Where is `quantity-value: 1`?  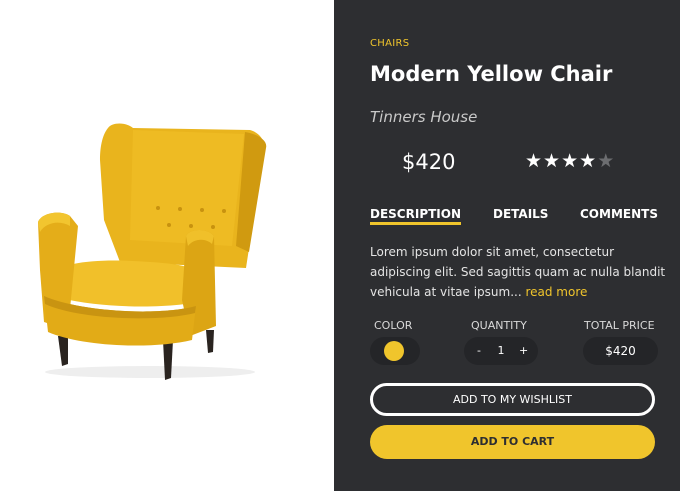
quantity-value: 1 is located at coordinates (501, 350).